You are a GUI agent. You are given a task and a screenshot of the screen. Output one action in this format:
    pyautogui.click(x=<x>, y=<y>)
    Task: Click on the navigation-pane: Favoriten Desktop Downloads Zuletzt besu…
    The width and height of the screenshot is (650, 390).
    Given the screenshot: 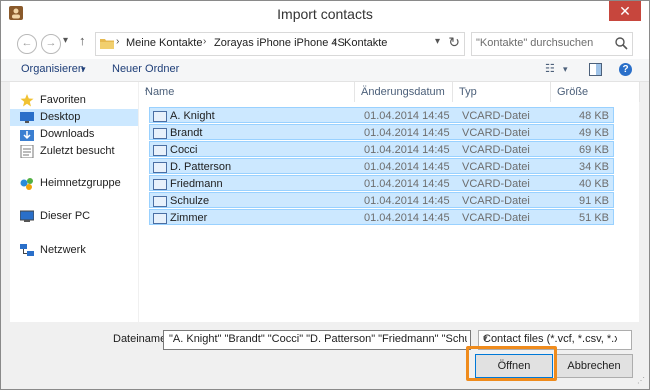 What is the action you would take?
    pyautogui.click(x=74, y=202)
    